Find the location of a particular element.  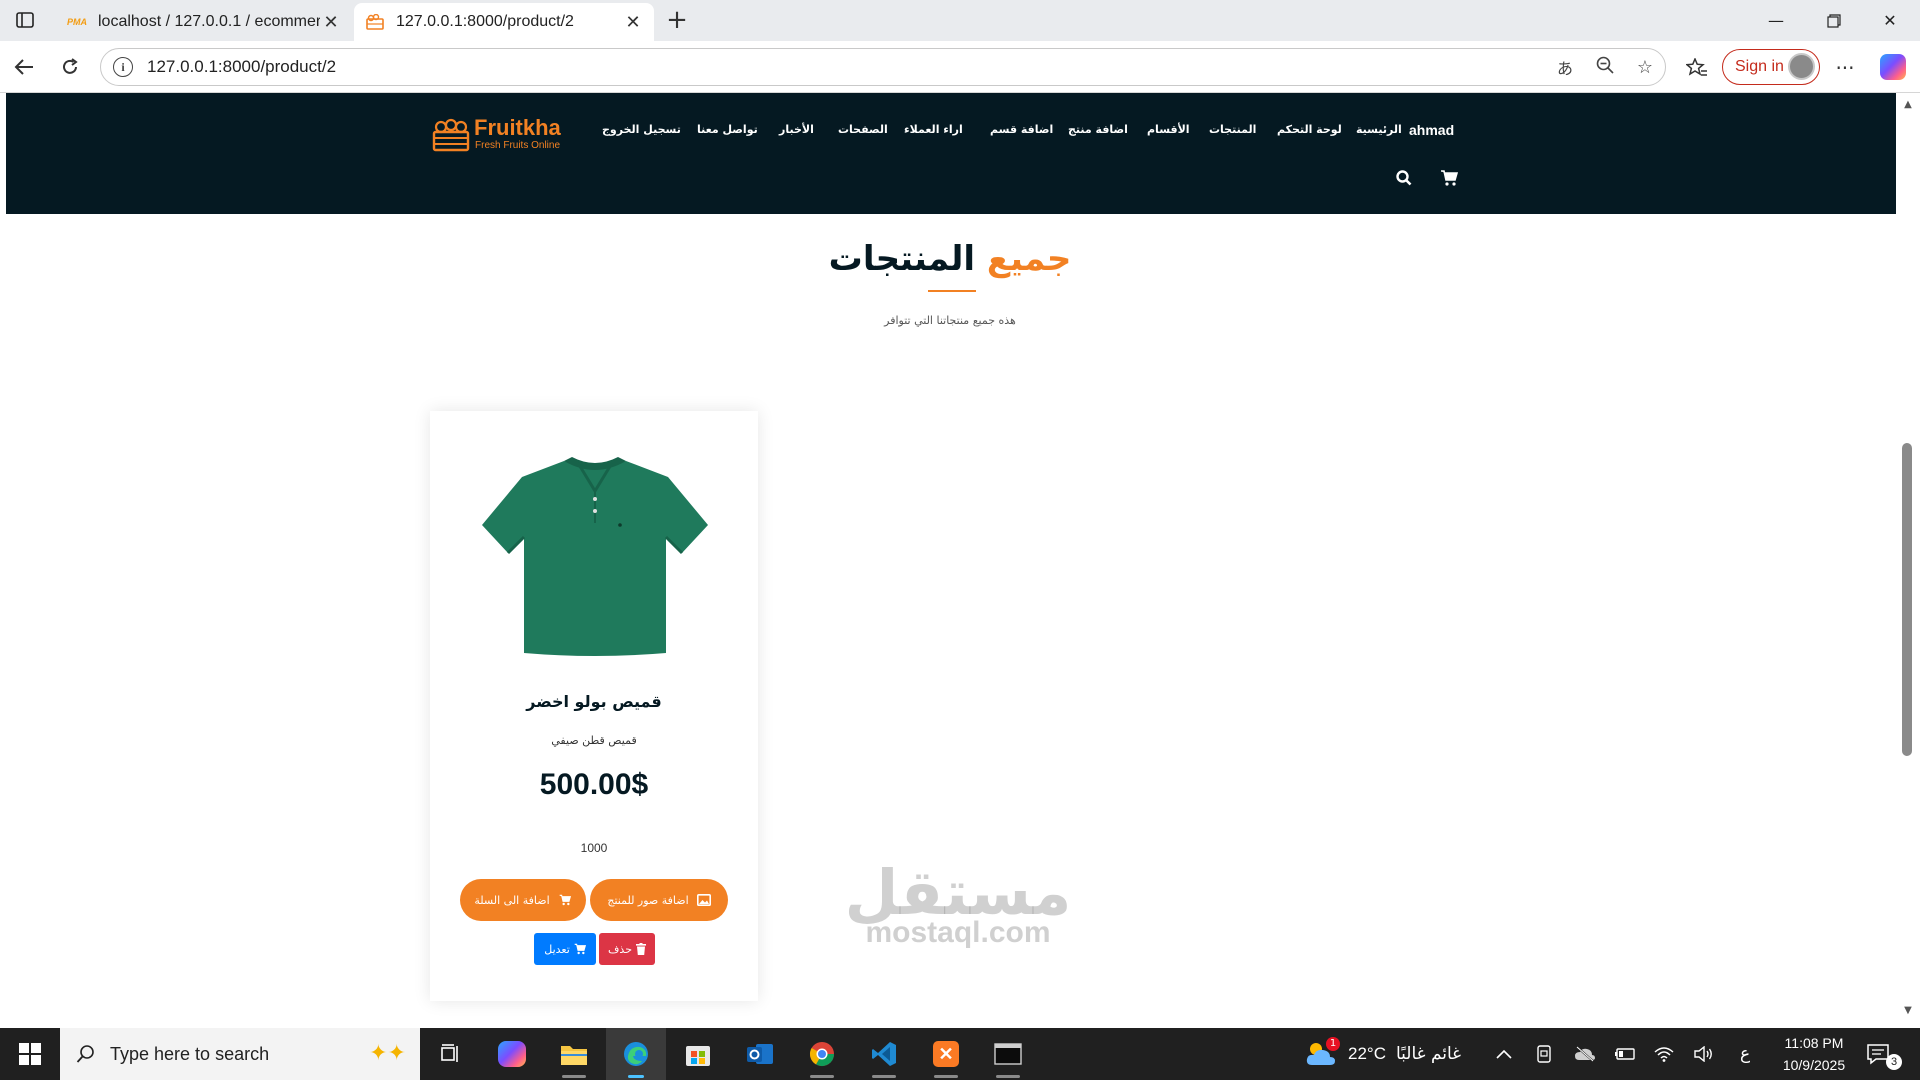

weather-temp: 22°C is located at coordinates (1367, 1053).